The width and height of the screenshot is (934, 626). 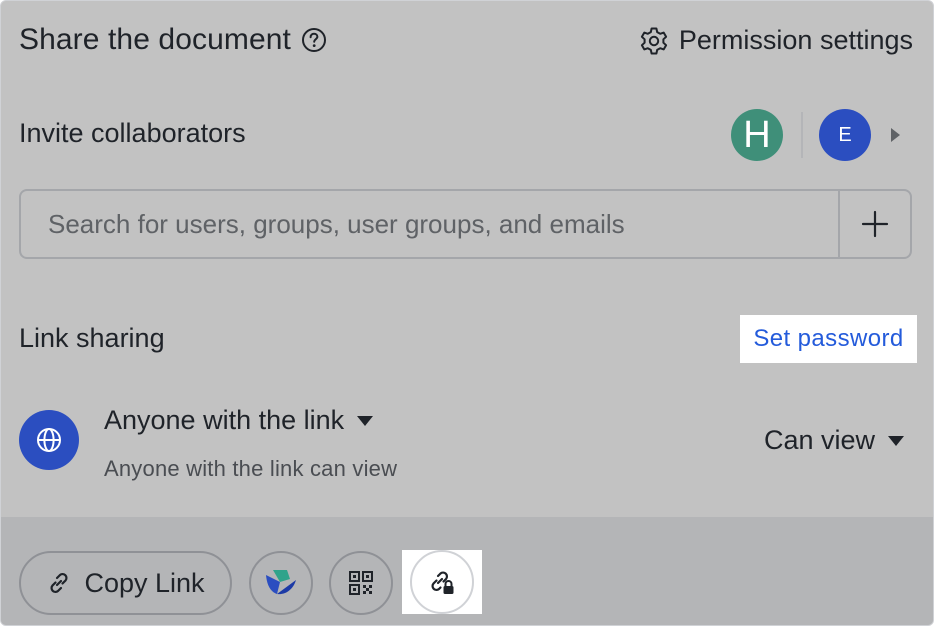 I want to click on lark-app-icon, so click(x=281, y=582).